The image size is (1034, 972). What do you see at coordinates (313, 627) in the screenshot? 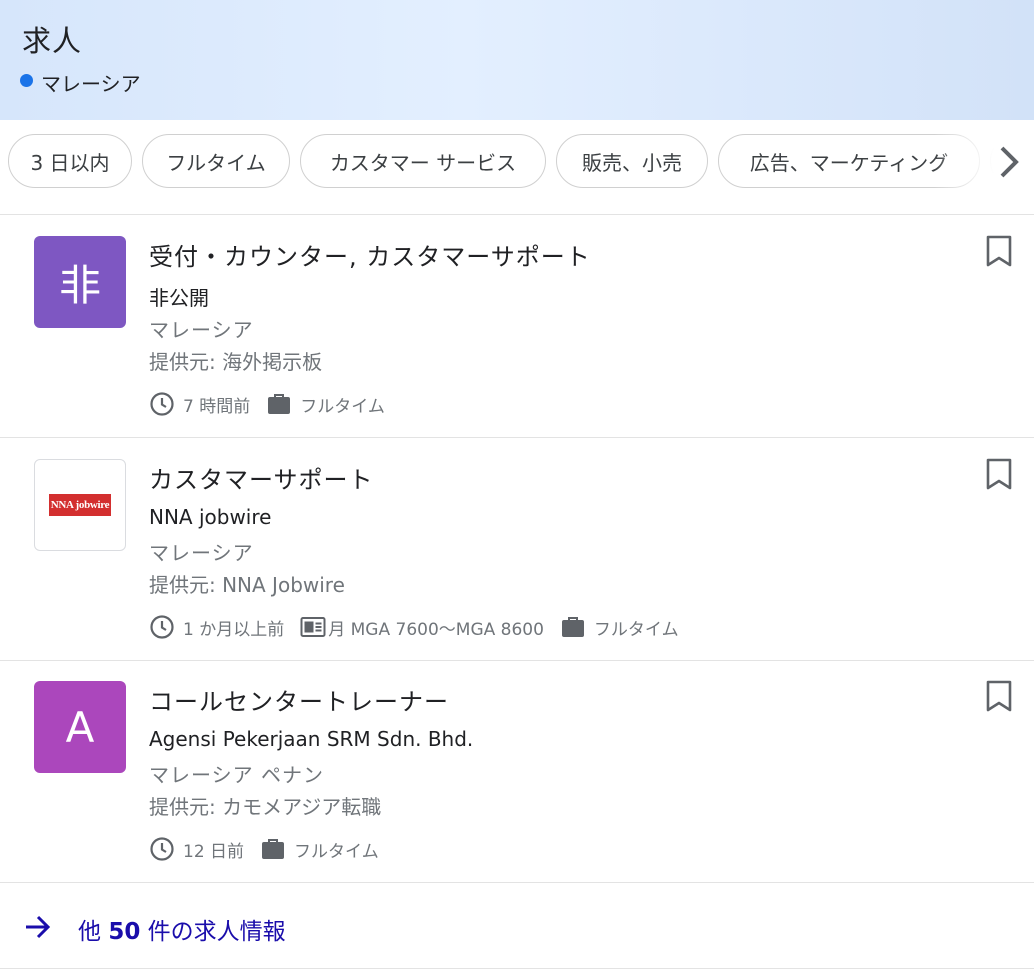
I see `salary-card-icon` at bounding box center [313, 627].